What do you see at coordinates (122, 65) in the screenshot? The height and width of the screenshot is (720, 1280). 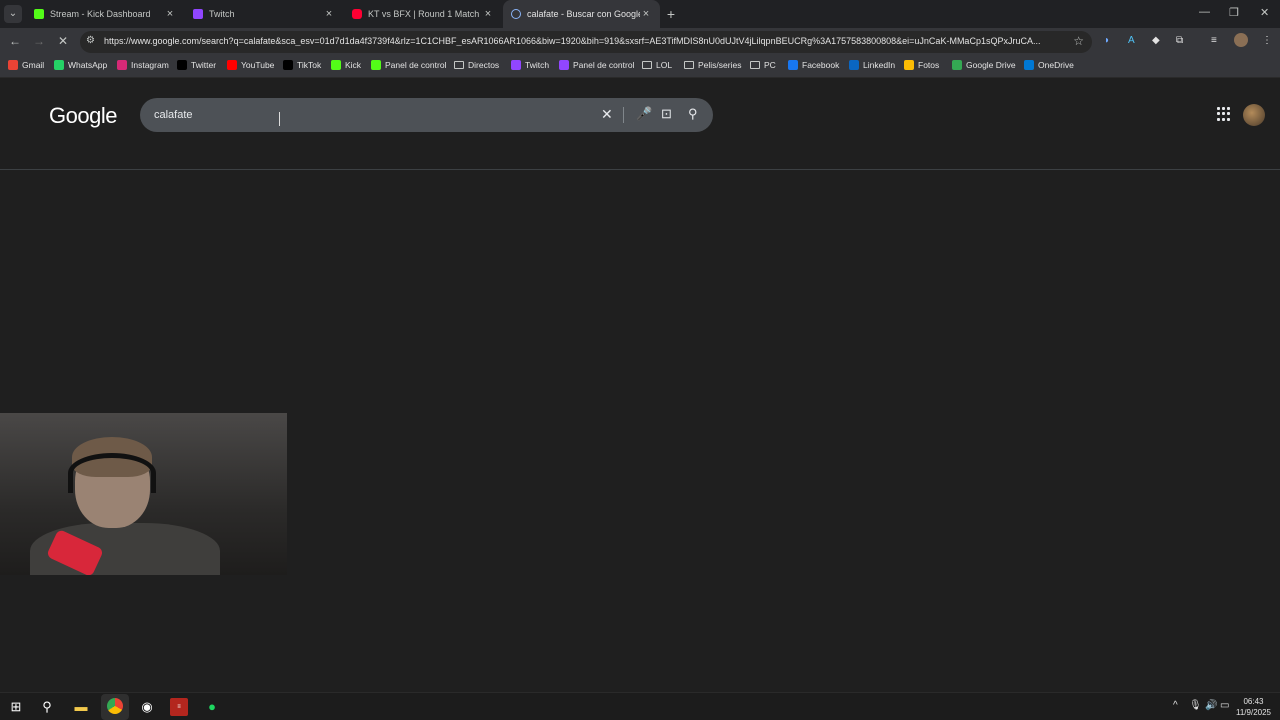 I see `instagram-icon` at bounding box center [122, 65].